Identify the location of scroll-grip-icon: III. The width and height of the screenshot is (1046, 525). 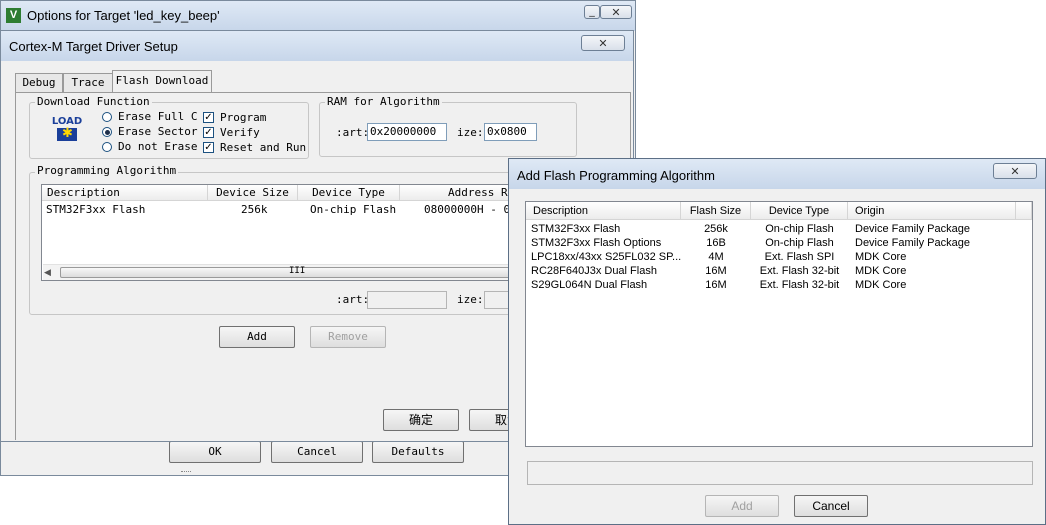
(297, 271).